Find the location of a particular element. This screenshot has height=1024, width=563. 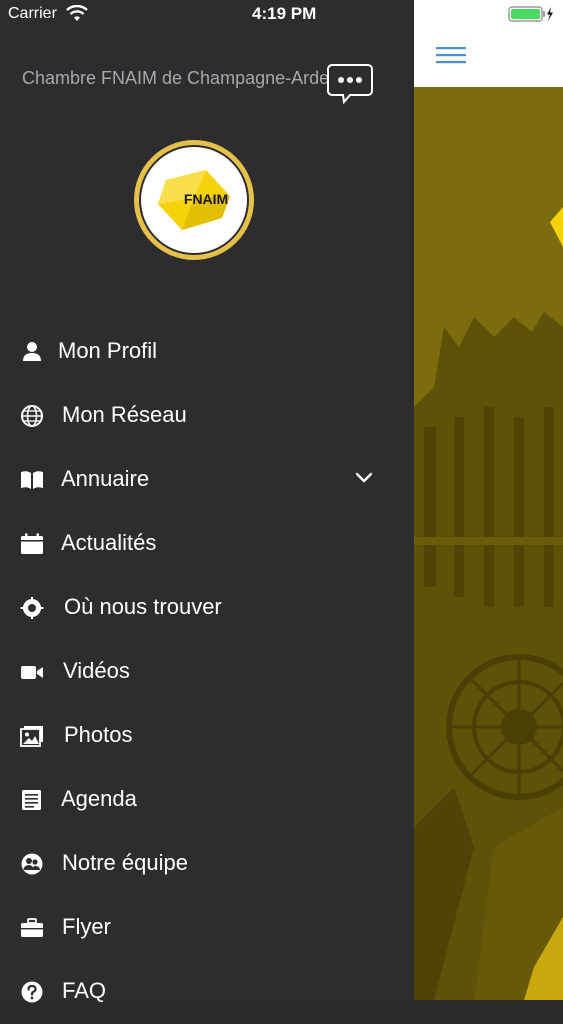

photos-icon is located at coordinates (31, 736).